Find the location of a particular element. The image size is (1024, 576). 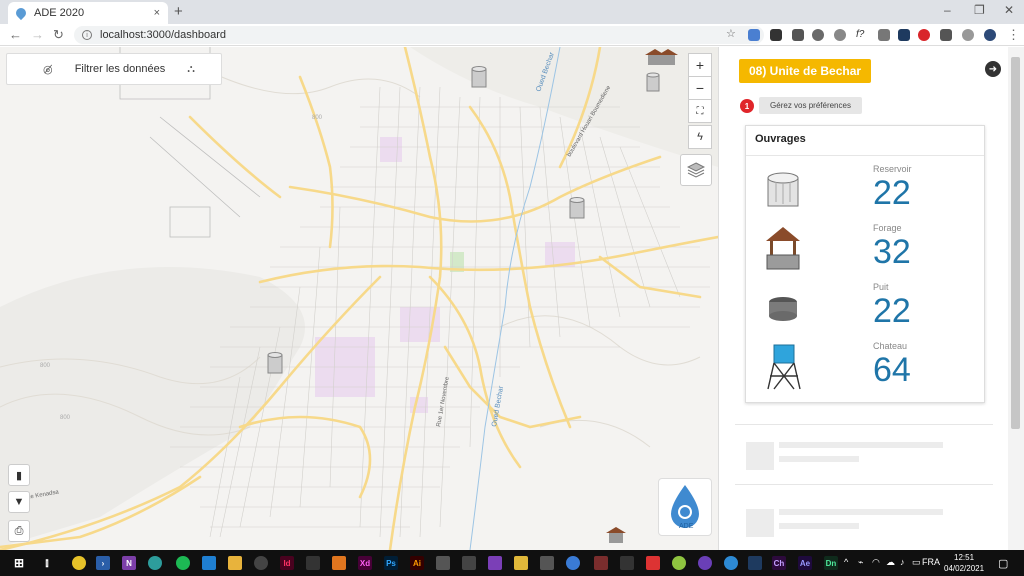

star-icon: ☆ is located at coordinates (731, 33).